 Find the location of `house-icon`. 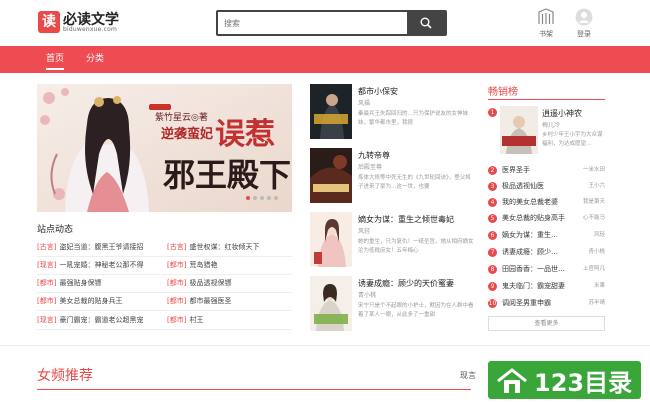

house-icon is located at coordinates (512, 380).